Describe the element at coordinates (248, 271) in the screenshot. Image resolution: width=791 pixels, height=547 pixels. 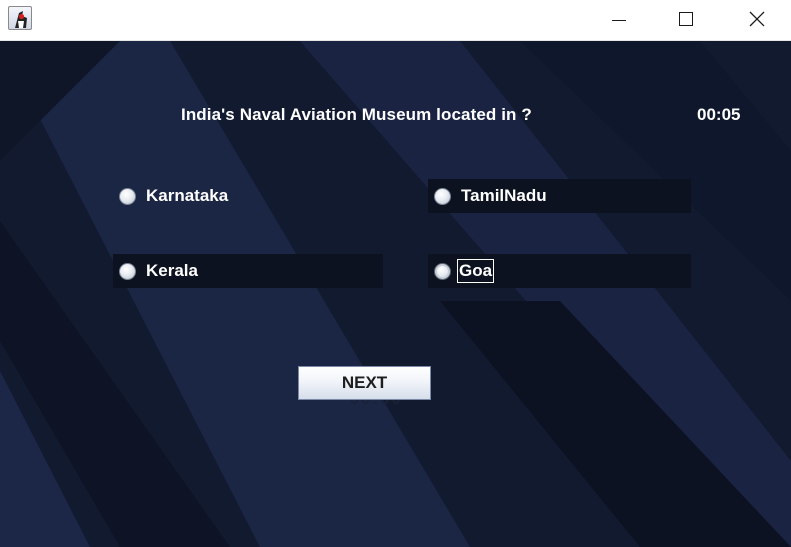
I see `option-kerala: Kerala` at that location.